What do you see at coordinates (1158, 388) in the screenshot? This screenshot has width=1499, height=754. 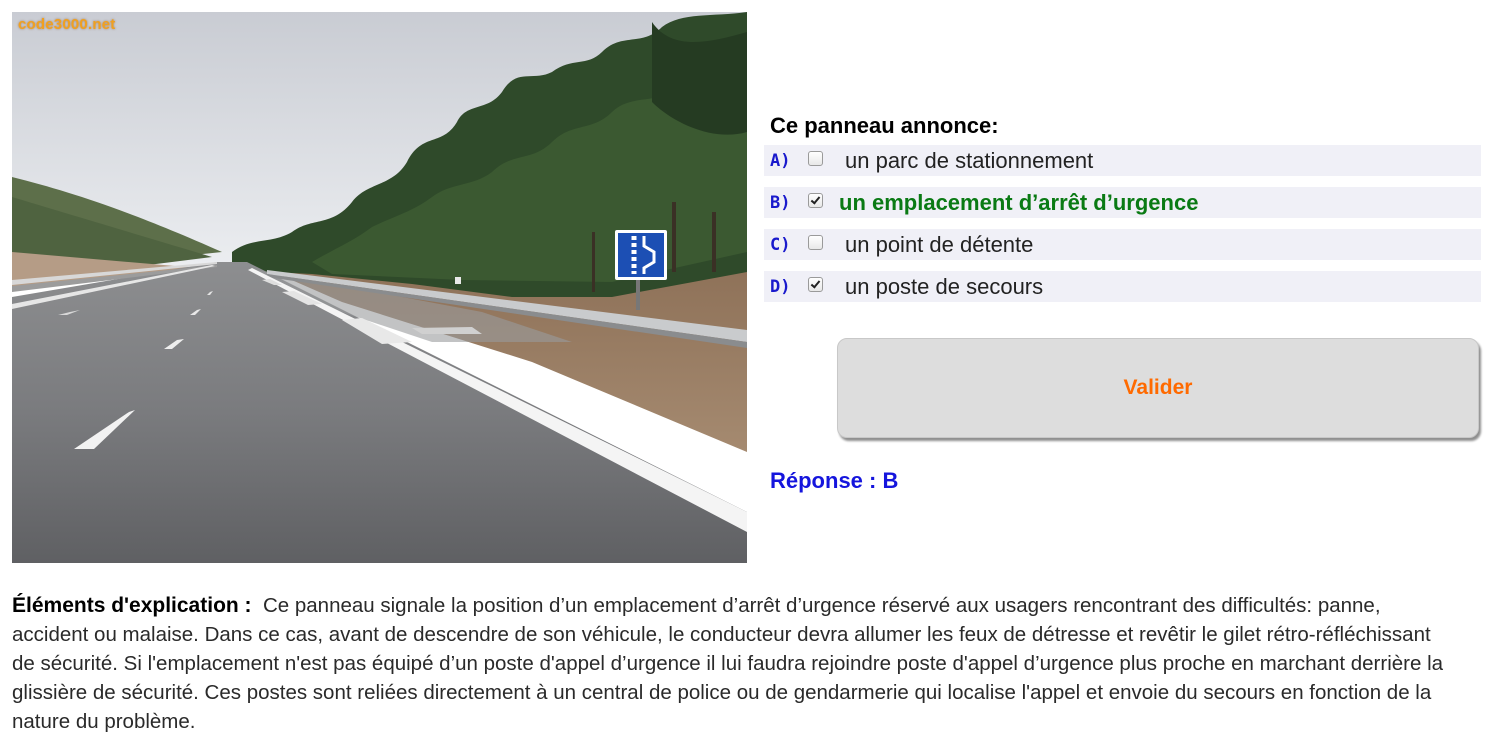 I see `validate-button: Valider` at bounding box center [1158, 388].